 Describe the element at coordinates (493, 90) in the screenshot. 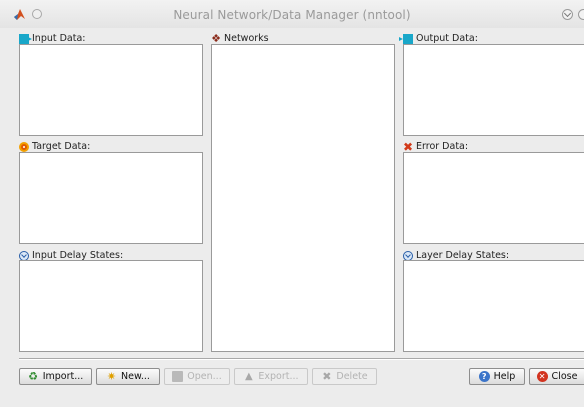

I see `output-data-list` at that location.